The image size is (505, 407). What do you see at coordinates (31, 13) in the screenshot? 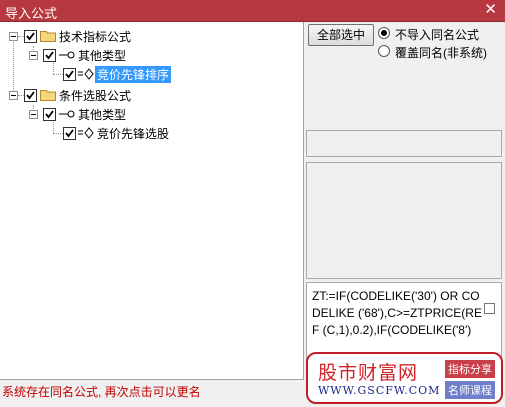
I see `window-title: 导入公式` at bounding box center [31, 13].